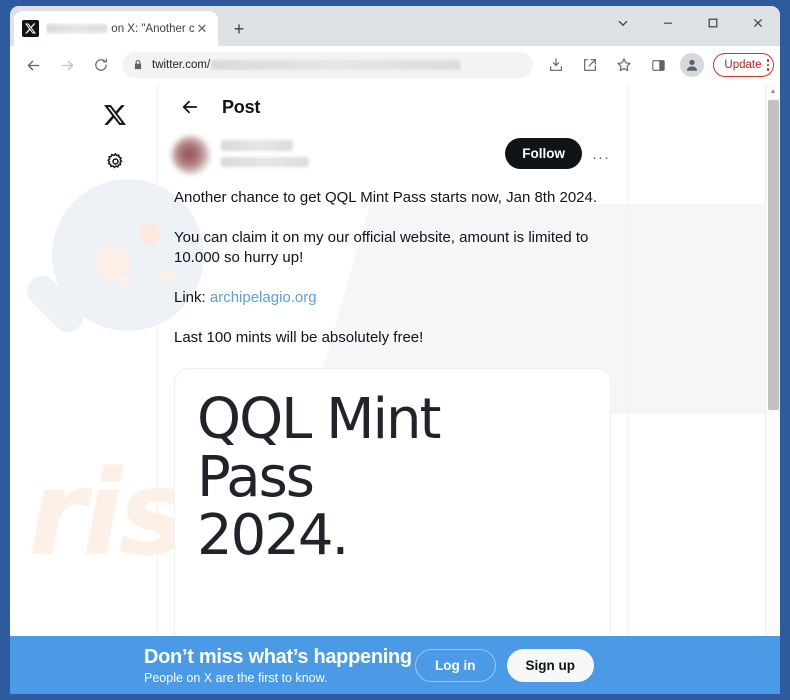 This screenshot has width=790, height=700. What do you see at coordinates (190, 107) in the screenshot?
I see `arrow-left-icon` at bounding box center [190, 107].